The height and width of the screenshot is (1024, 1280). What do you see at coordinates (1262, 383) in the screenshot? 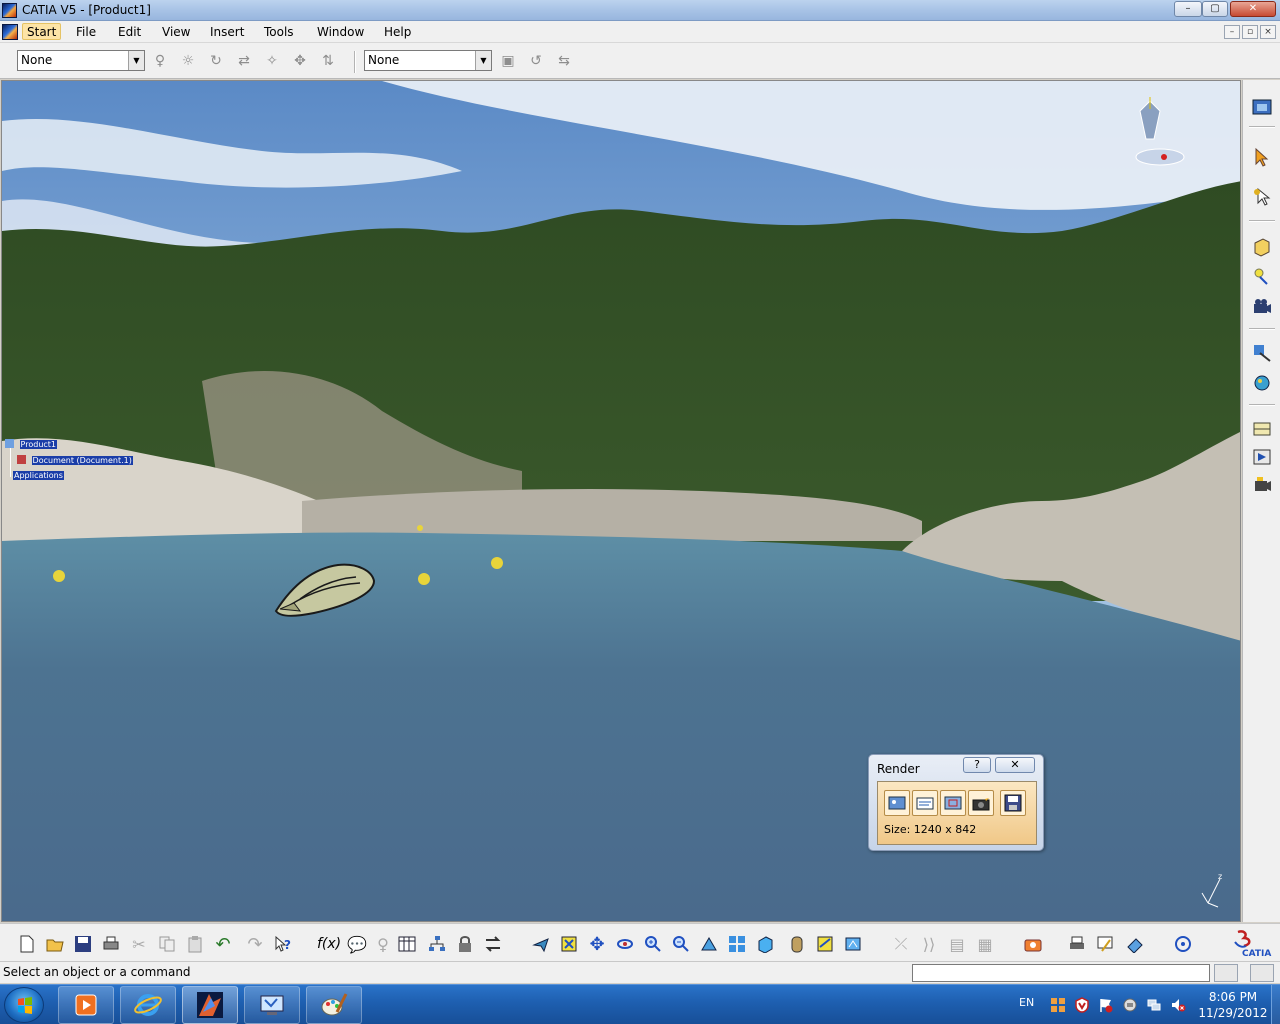
I see `material-library-icon` at bounding box center [1262, 383].